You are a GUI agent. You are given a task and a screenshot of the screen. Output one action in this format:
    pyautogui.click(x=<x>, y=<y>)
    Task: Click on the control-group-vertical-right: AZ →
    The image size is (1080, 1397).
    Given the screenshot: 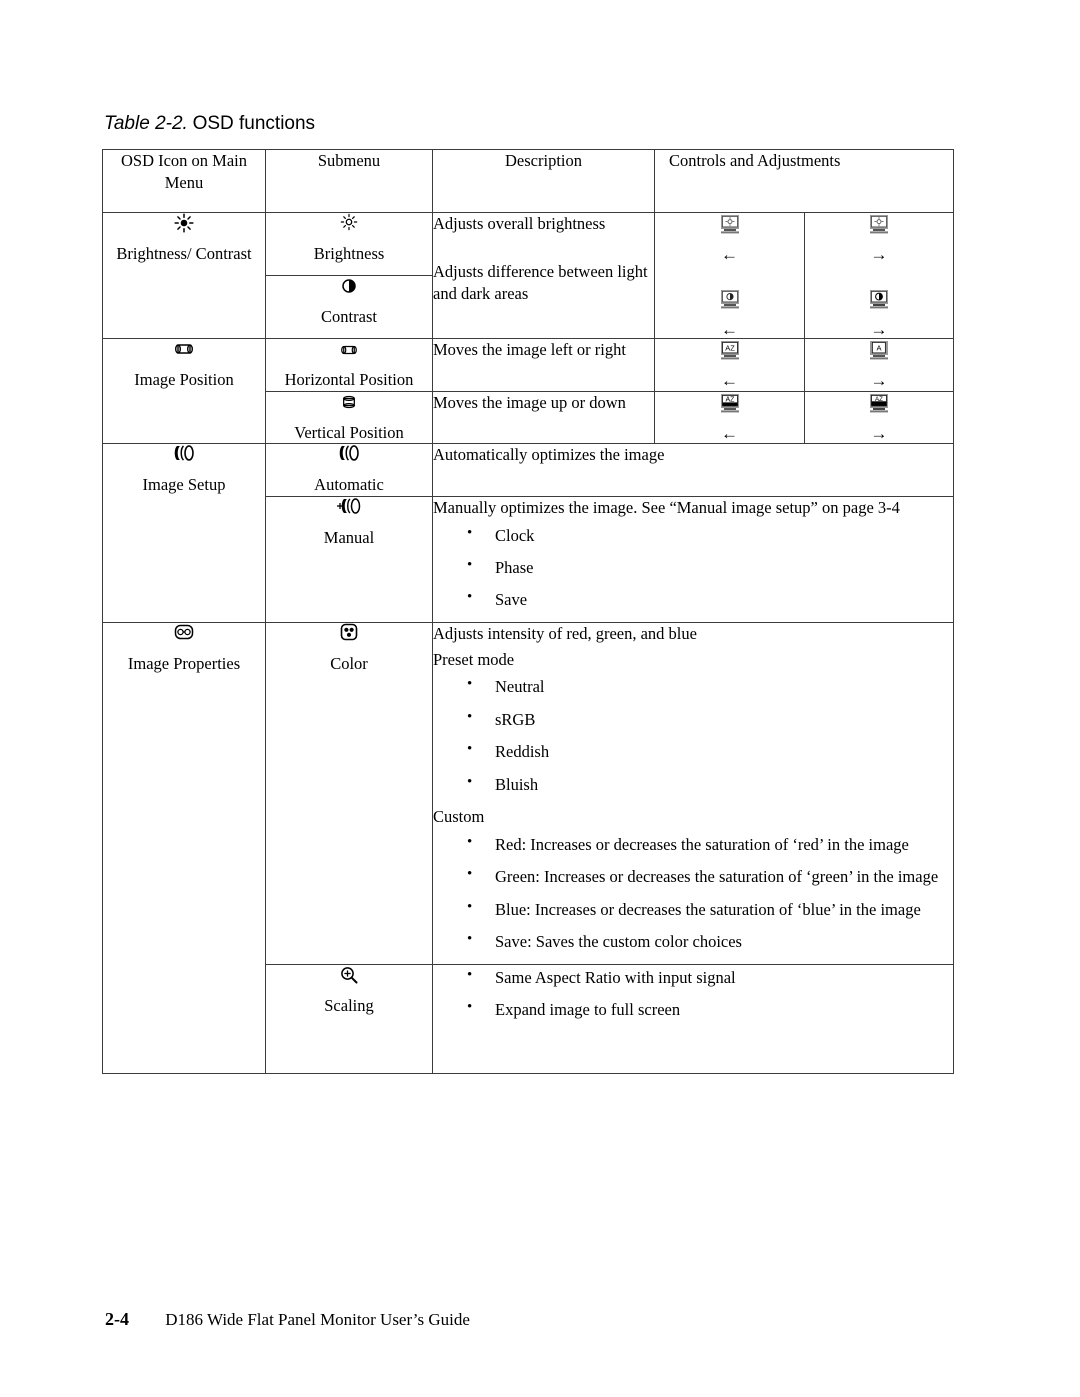 What is the action you would take?
    pyautogui.click(x=879, y=417)
    